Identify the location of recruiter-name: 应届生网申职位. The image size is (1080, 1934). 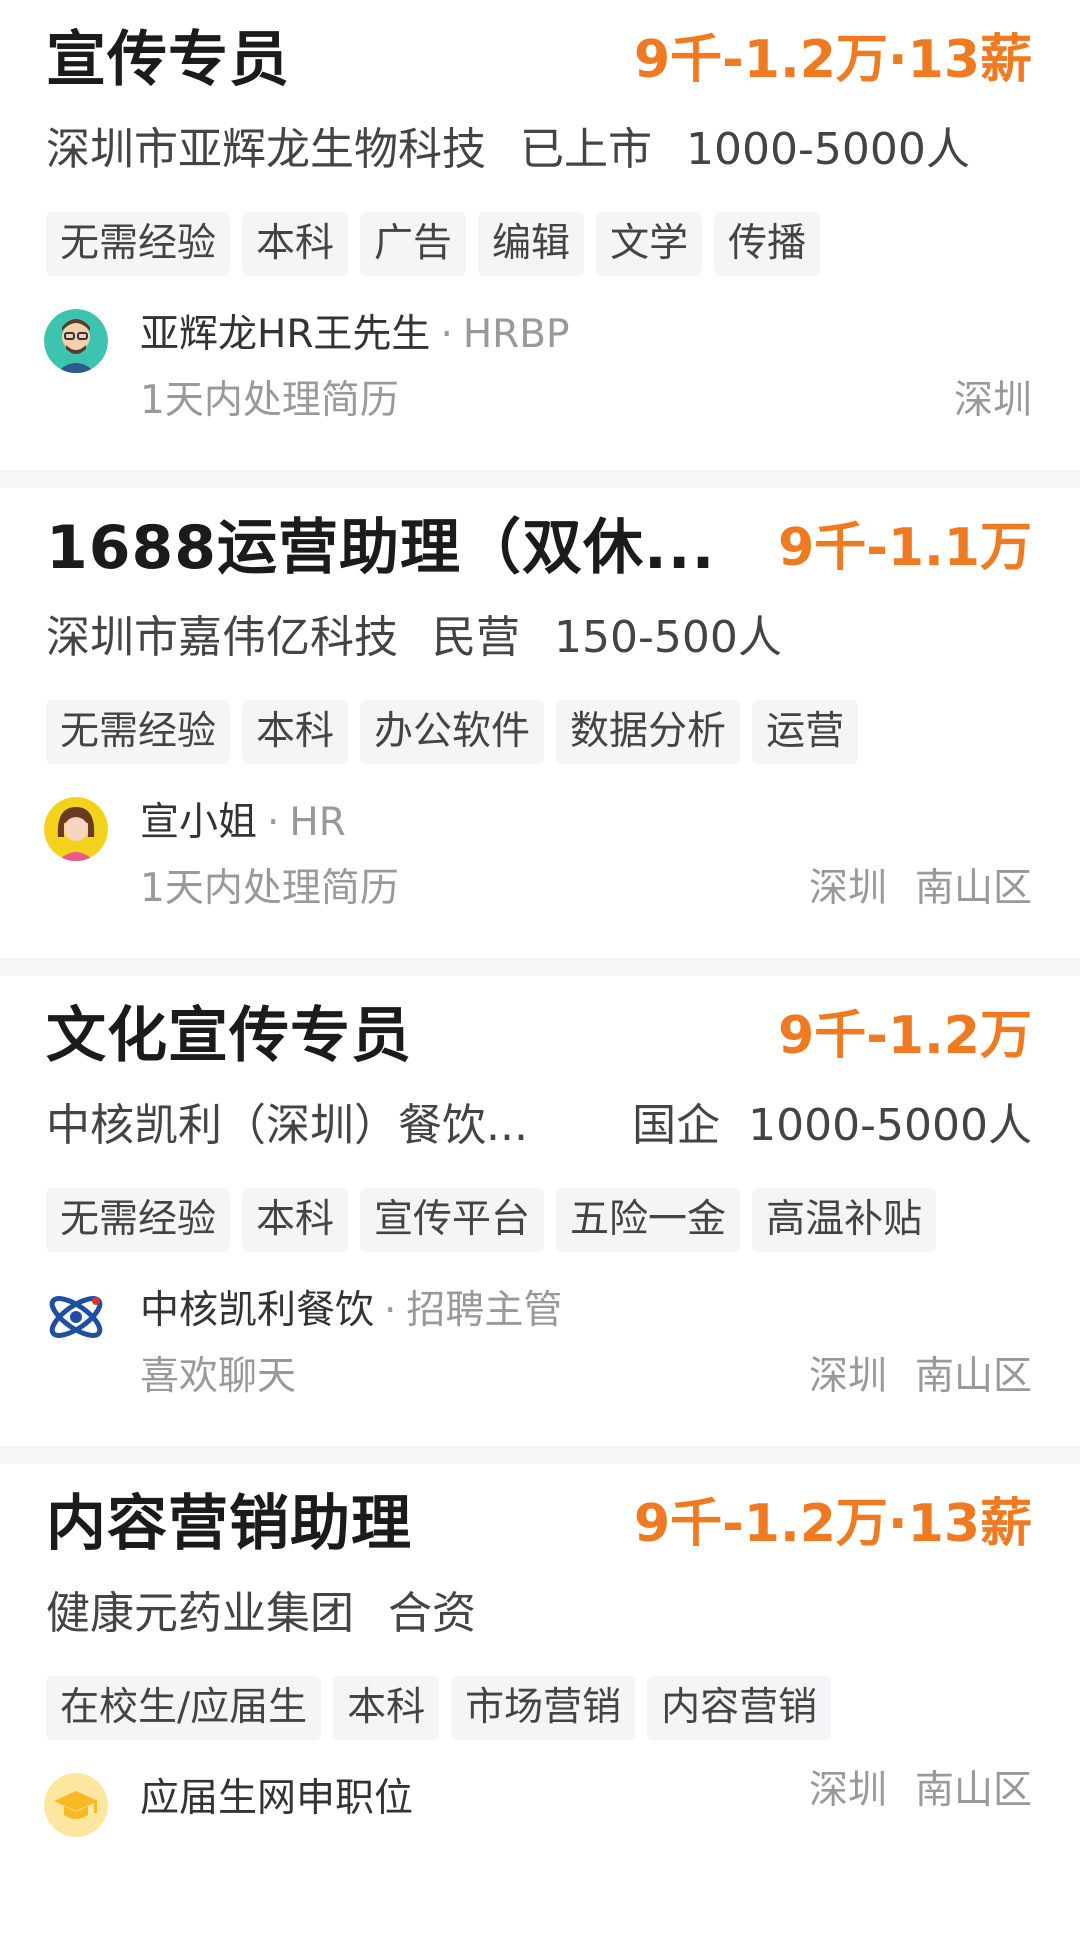
(277, 1798).